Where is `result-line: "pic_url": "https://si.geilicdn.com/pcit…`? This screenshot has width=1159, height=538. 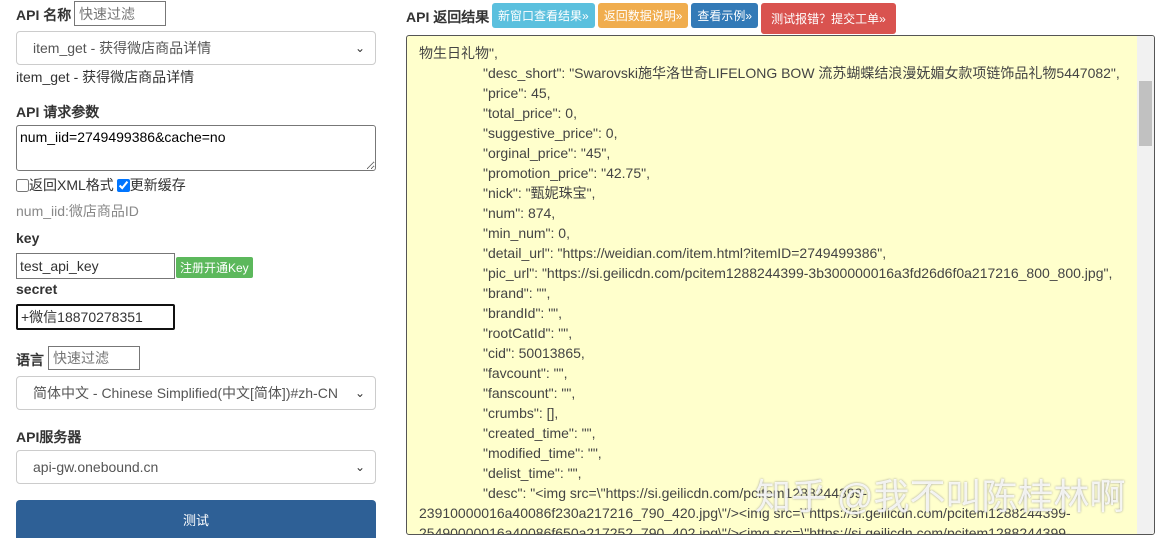
result-line: "pic_url": "https://si.geilicdn.com/pcit… is located at coordinates (798, 273).